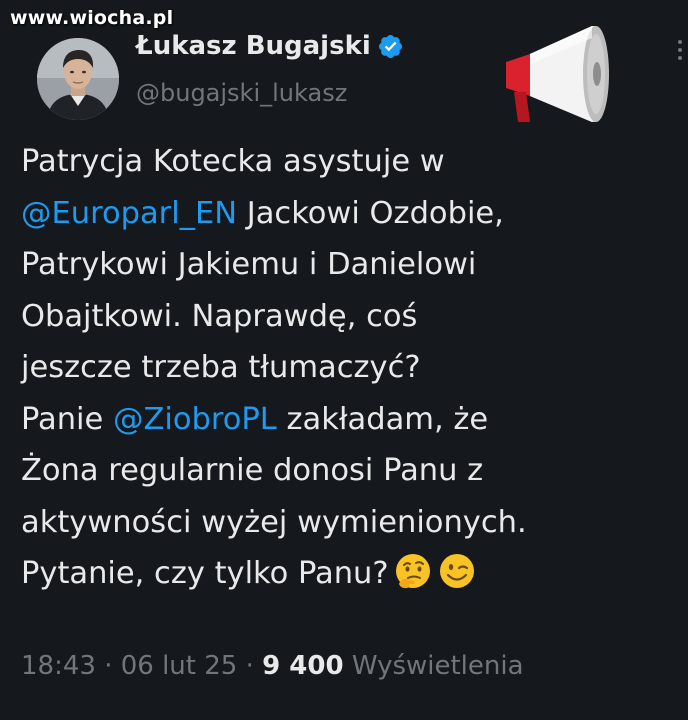 The width and height of the screenshot is (688, 720). What do you see at coordinates (92, 18) in the screenshot?
I see `site-watermark: www.wiocha.pl` at bounding box center [92, 18].